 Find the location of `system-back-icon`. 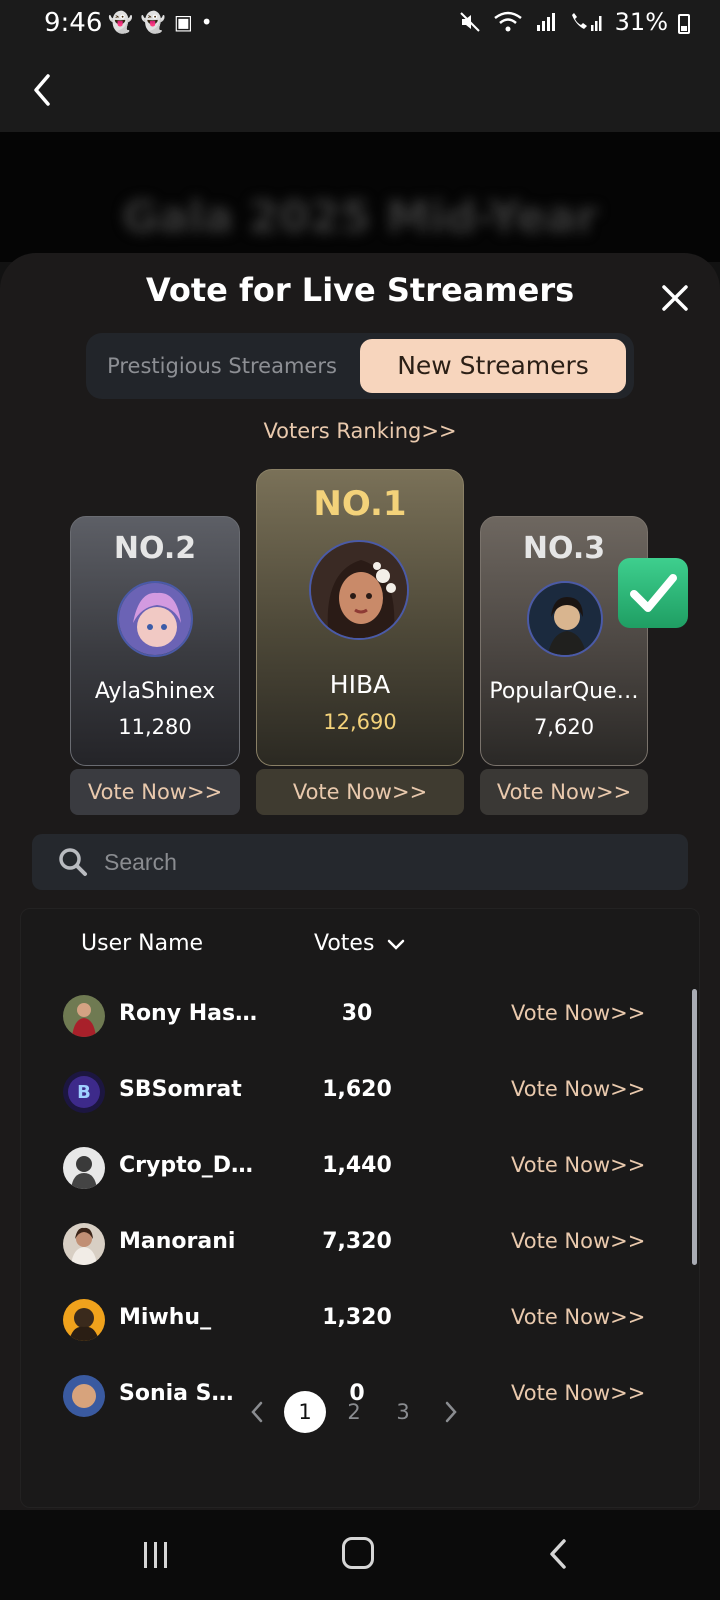

system-back-icon is located at coordinates (558, 1554).